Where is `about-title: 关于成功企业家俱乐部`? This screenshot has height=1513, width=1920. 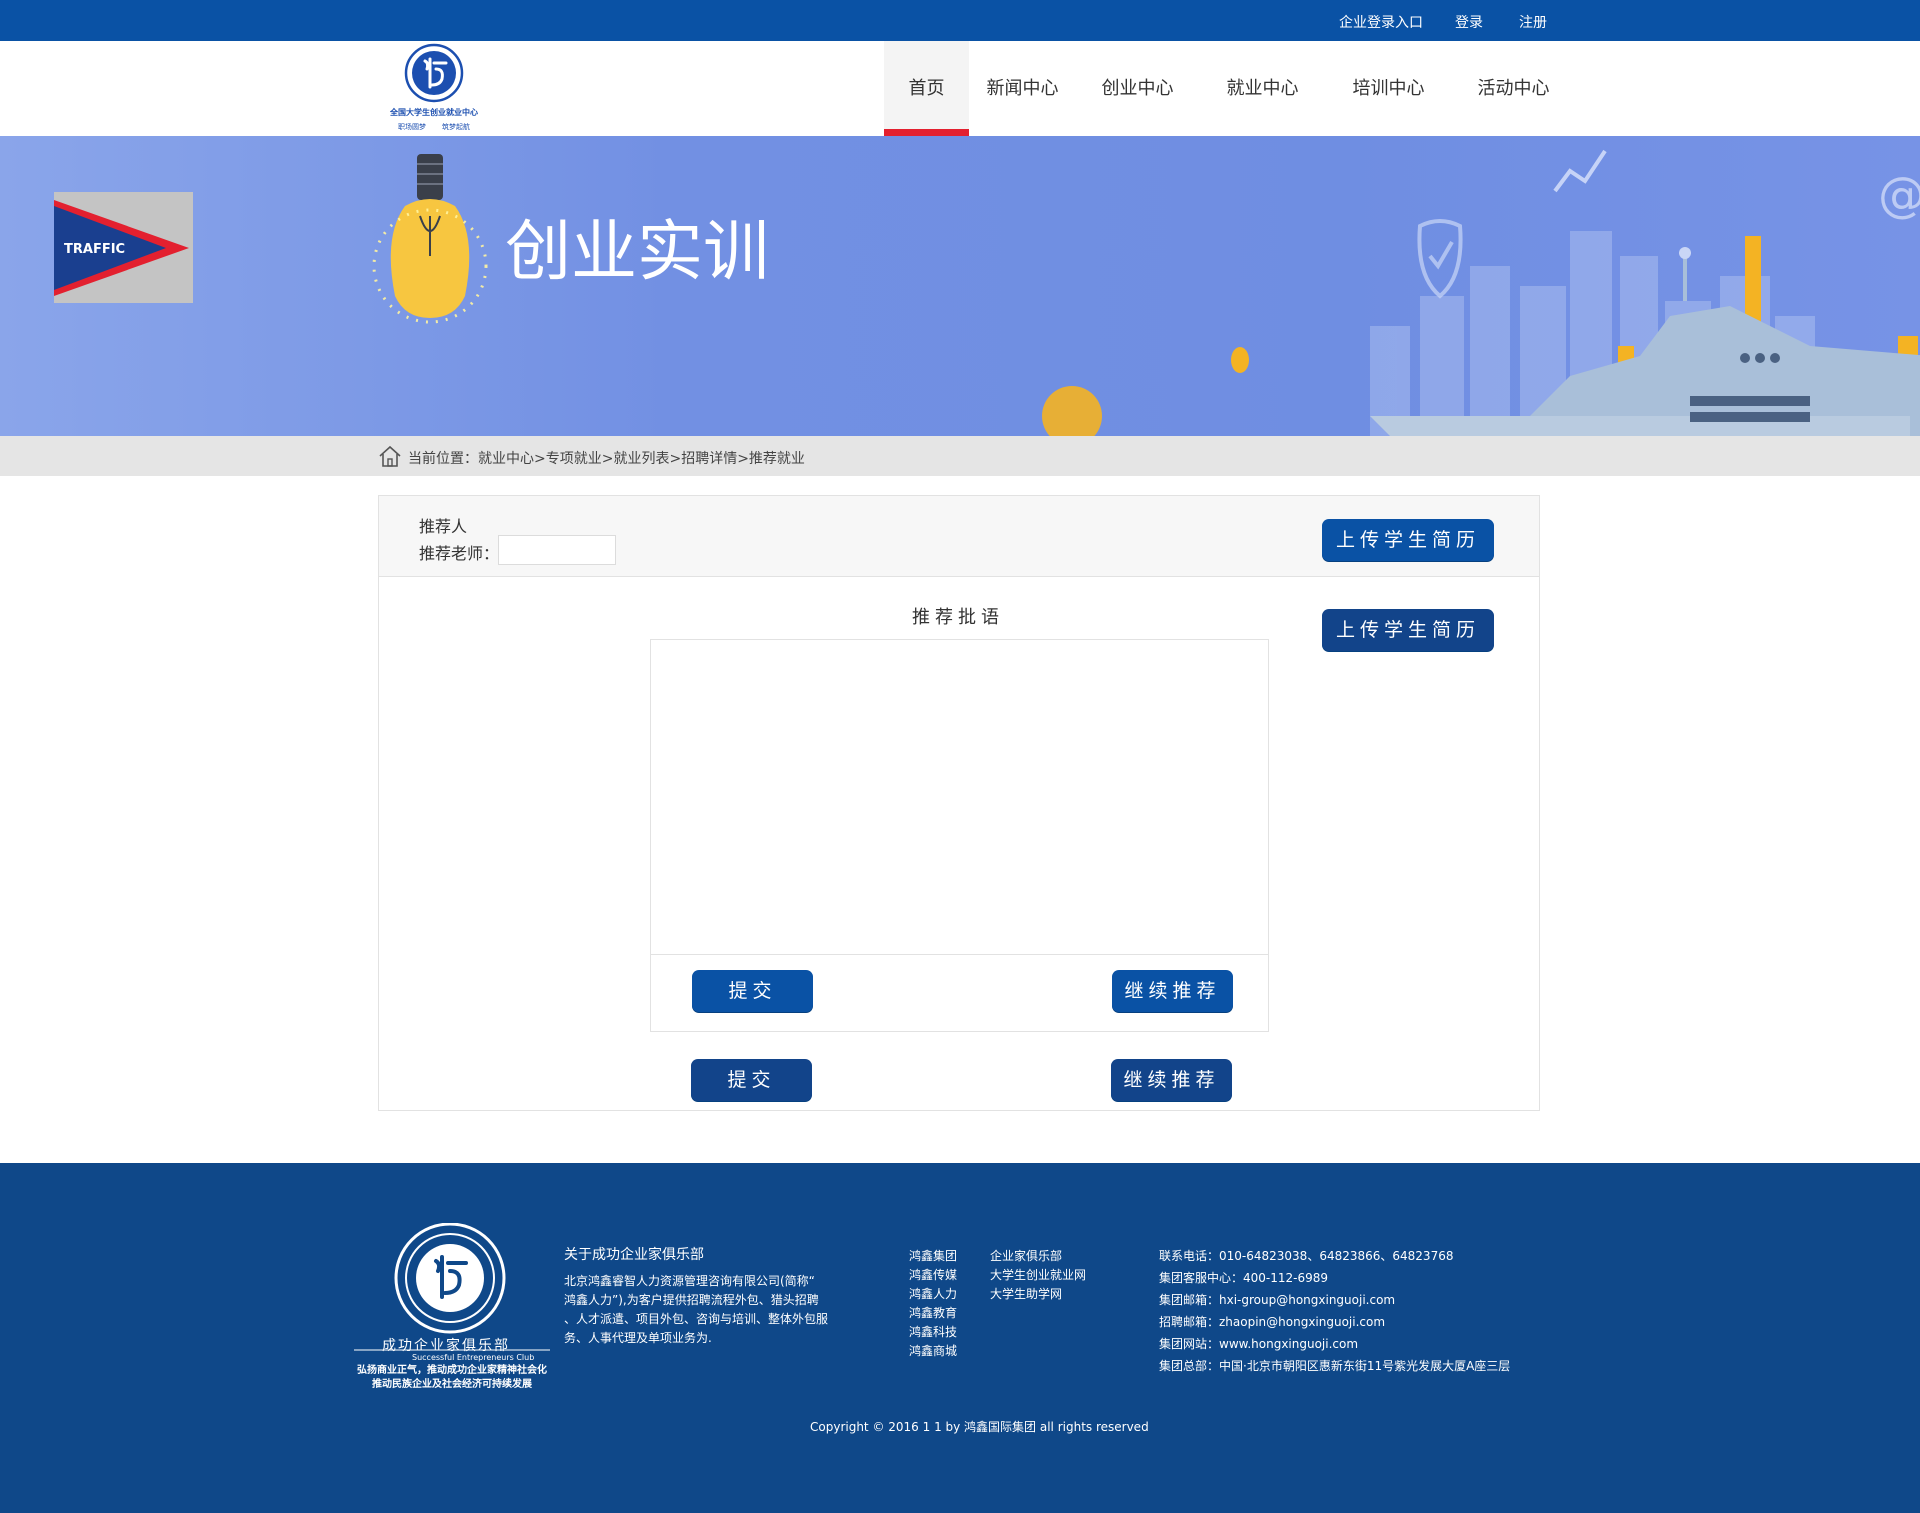 about-title: 关于成功企业家俱乐部 is located at coordinates (634, 1255).